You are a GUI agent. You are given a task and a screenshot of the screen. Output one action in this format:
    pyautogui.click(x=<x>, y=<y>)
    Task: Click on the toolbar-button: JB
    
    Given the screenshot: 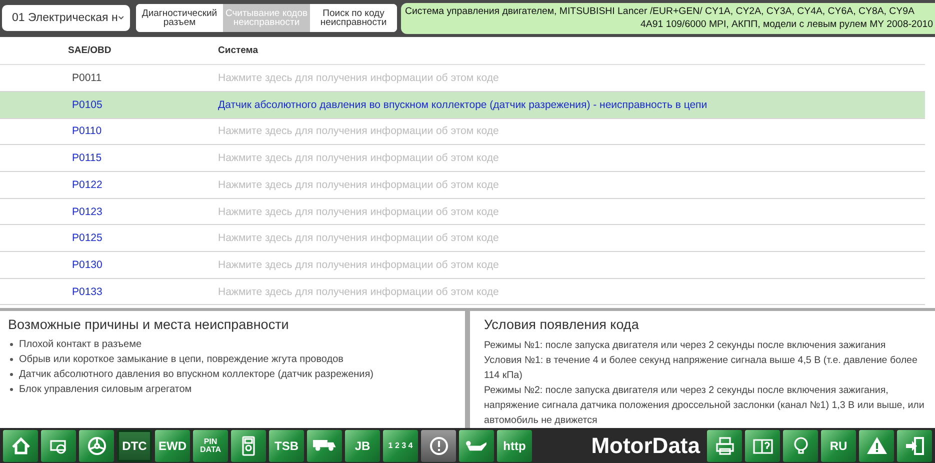 What is the action you would take?
    pyautogui.click(x=362, y=446)
    